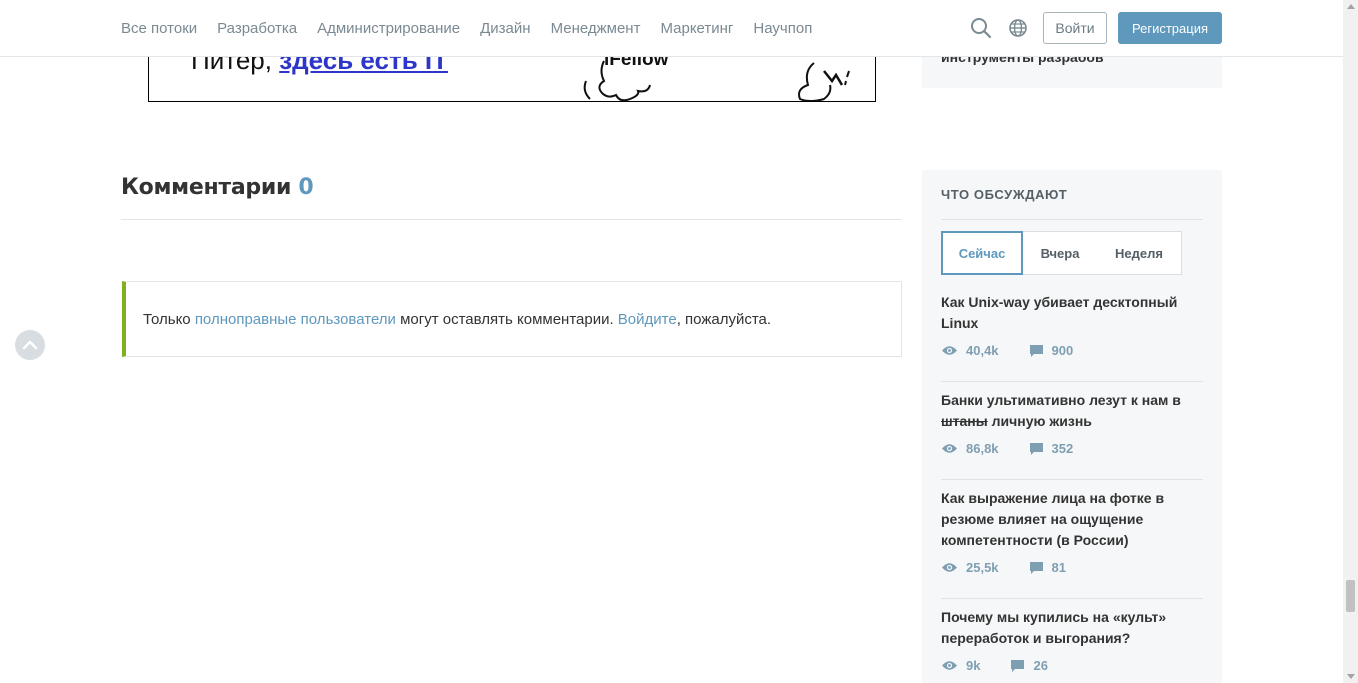  I want to click on post-meta: 86,8k 352, so click(1072, 448).